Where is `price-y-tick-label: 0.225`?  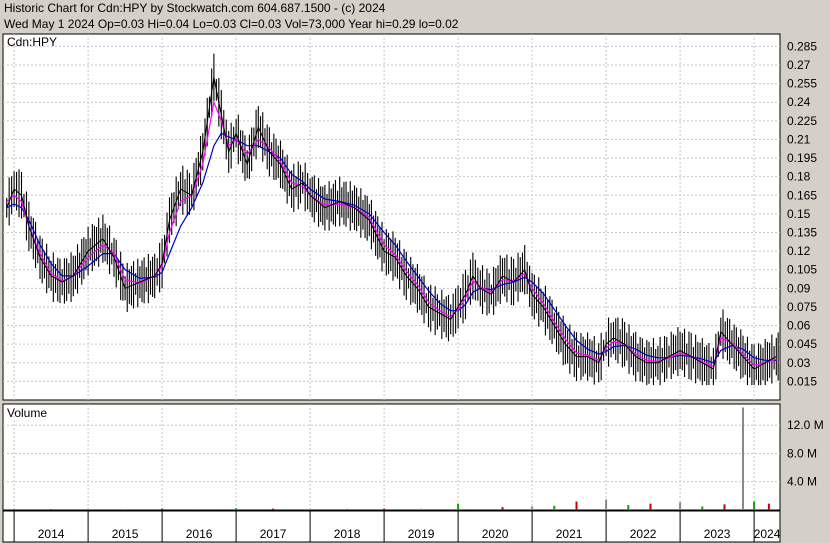
price-y-tick-label: 0.225 is located at coordinates (802, 121).